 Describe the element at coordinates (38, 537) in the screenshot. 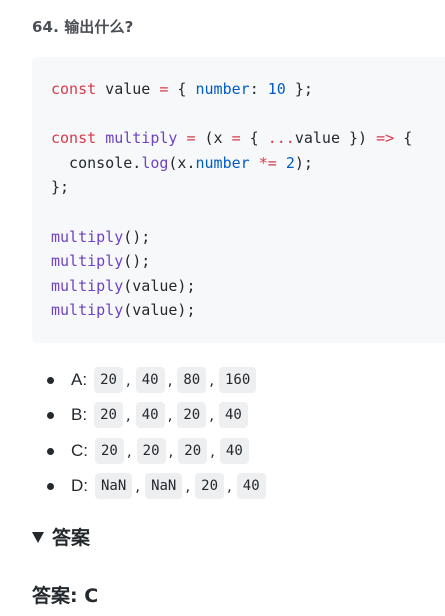

I see `triangle-down-icon` at that location.